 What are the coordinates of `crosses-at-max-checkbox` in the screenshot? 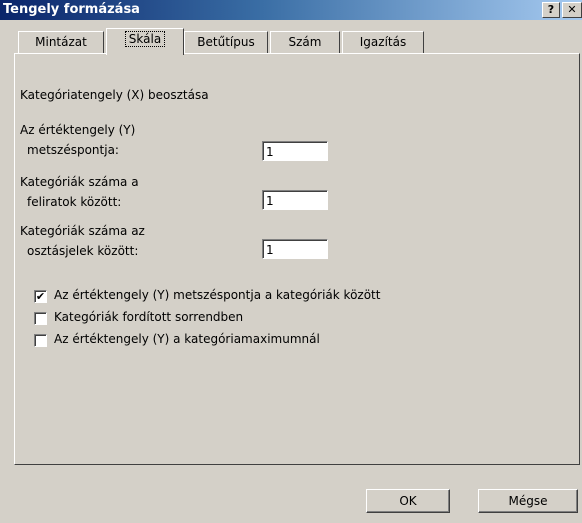 It's located at (40, 340).